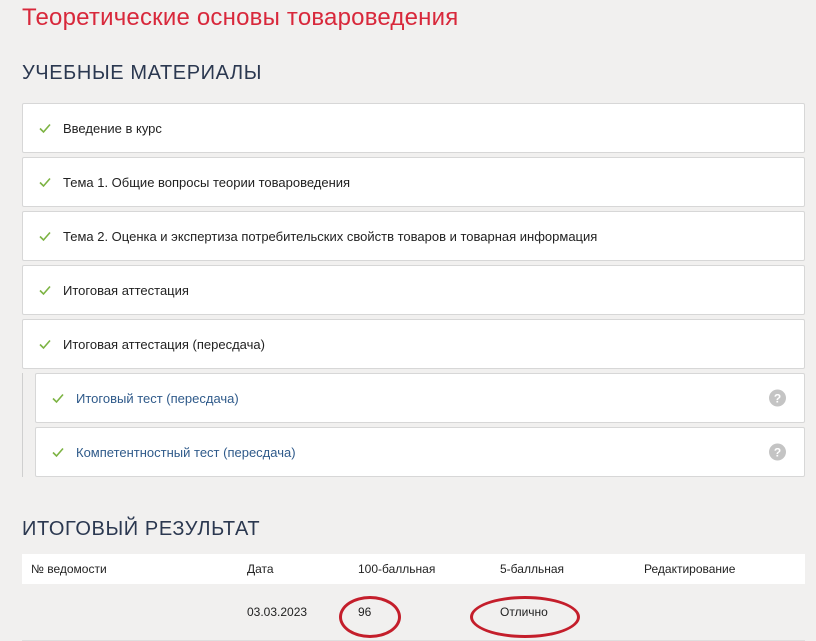 The height and width of the screenshot is (641, 816). Describe the element at coordinates (157, 398) in the screenshot. I see `sub-item-label: Итоговый тест (пересдача)` at that location.